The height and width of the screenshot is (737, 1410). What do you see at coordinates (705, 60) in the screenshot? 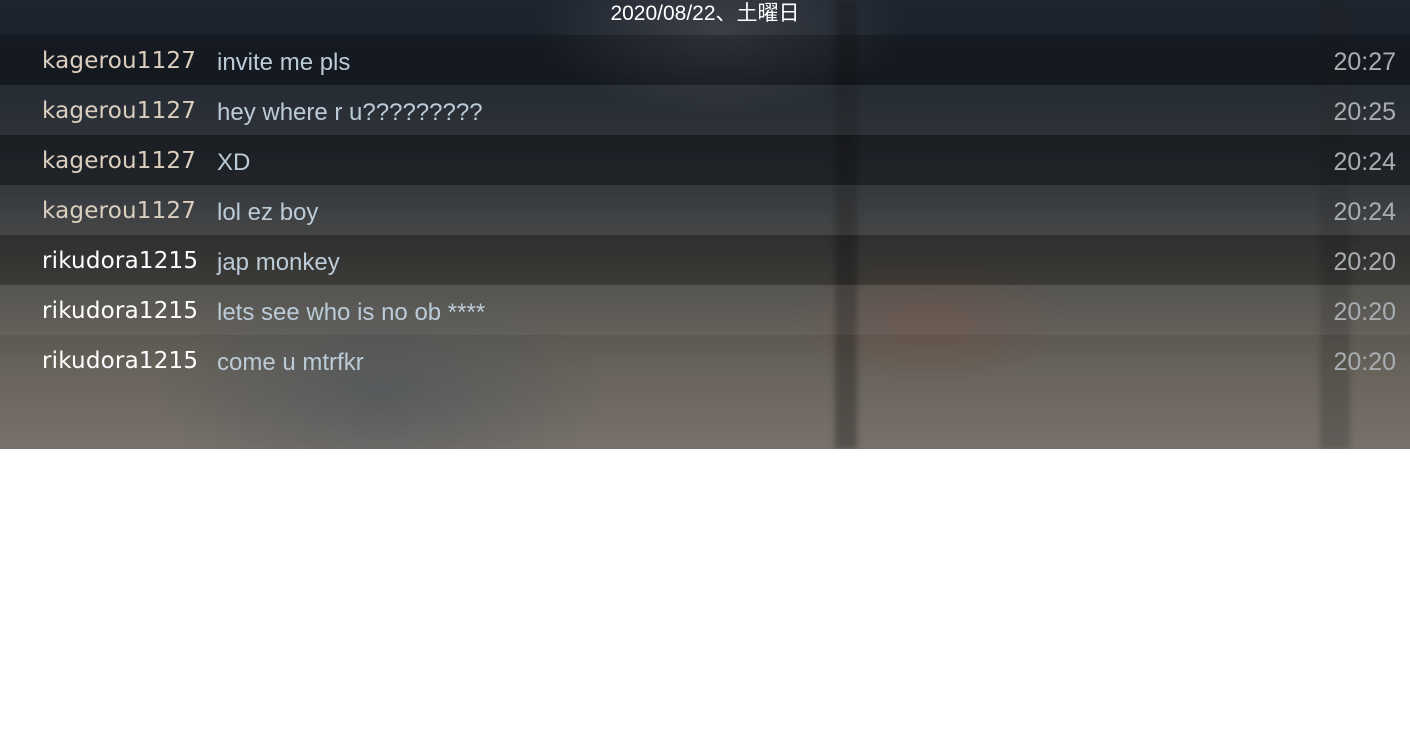
I see `message-row: kagerou1127 invite me pls 20:27` at bounding box center [705, 60].